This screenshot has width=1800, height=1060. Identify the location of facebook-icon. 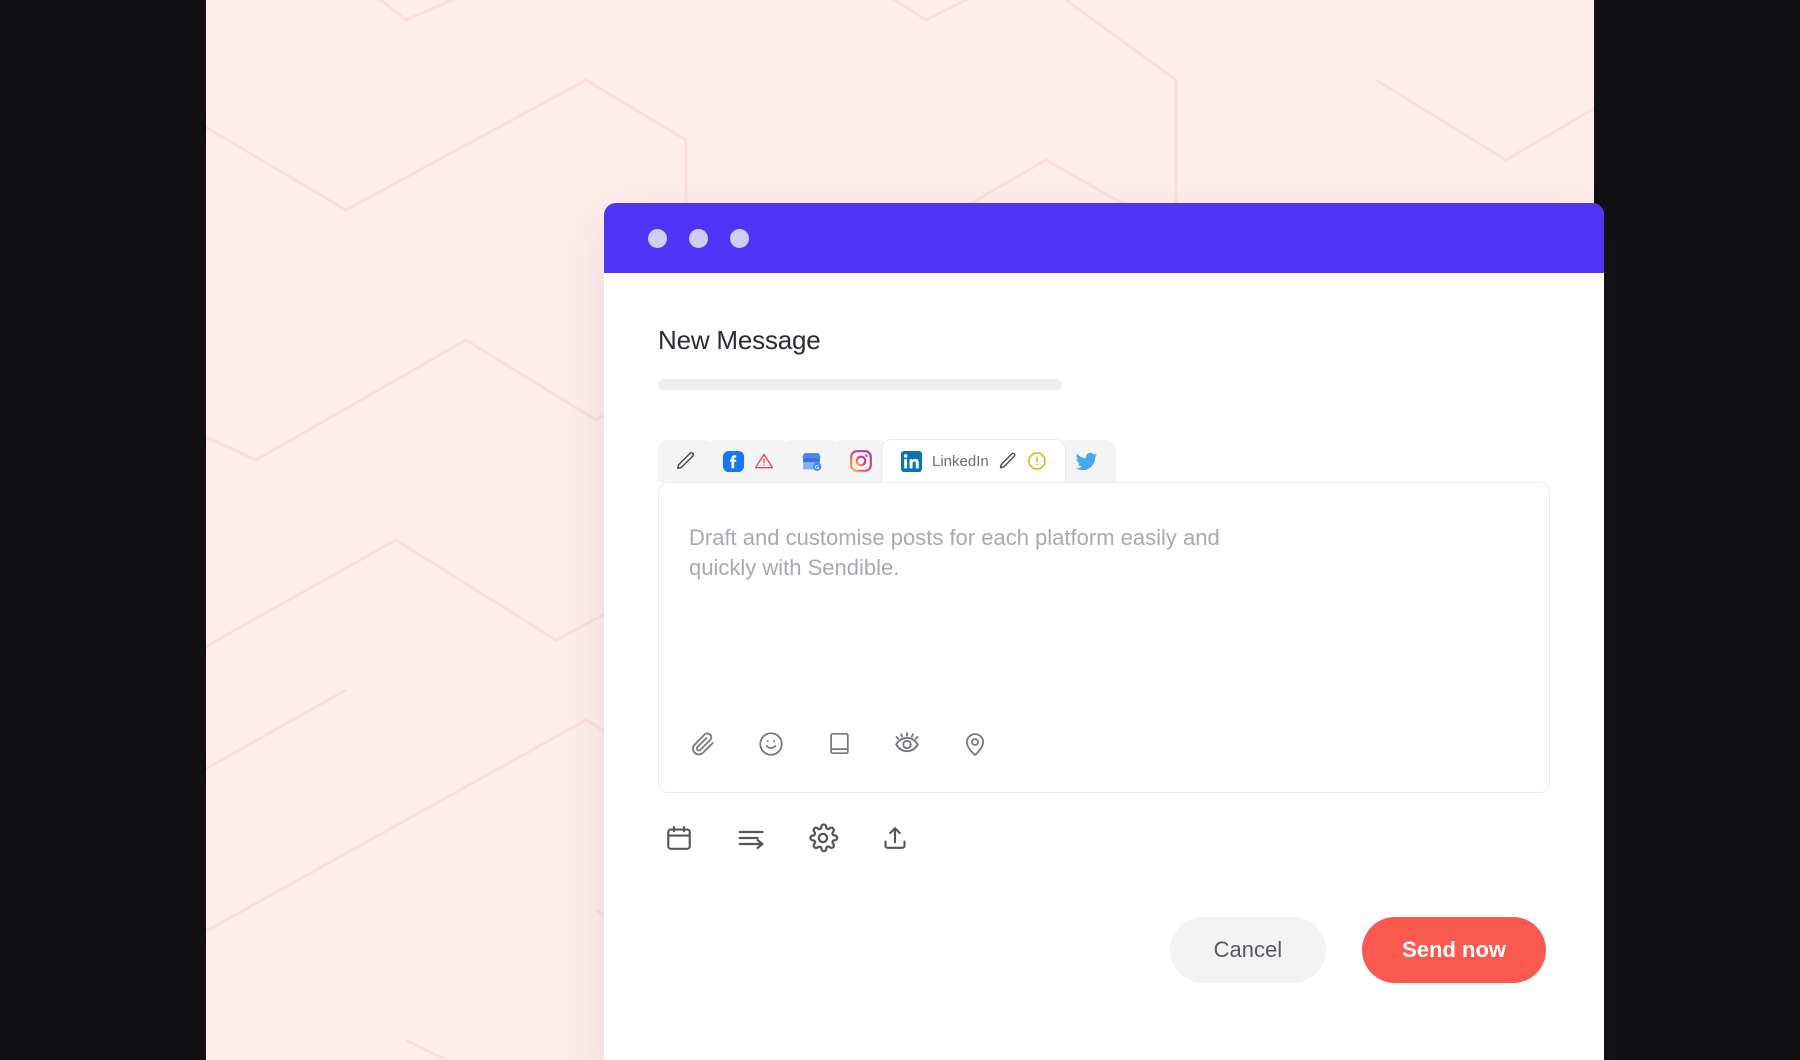
(733, 461).